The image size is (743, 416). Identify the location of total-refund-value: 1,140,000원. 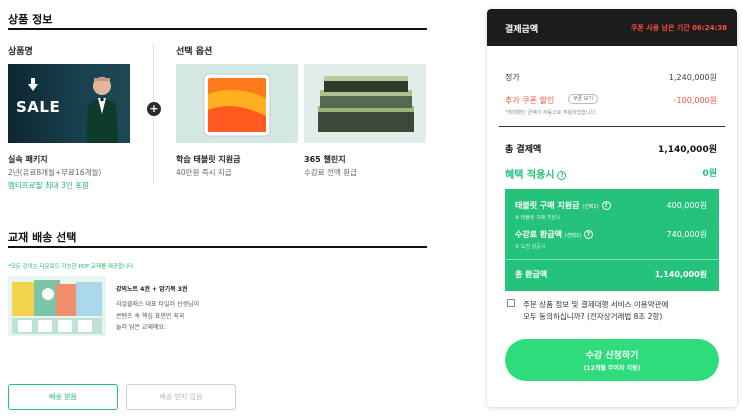
(680, 274).